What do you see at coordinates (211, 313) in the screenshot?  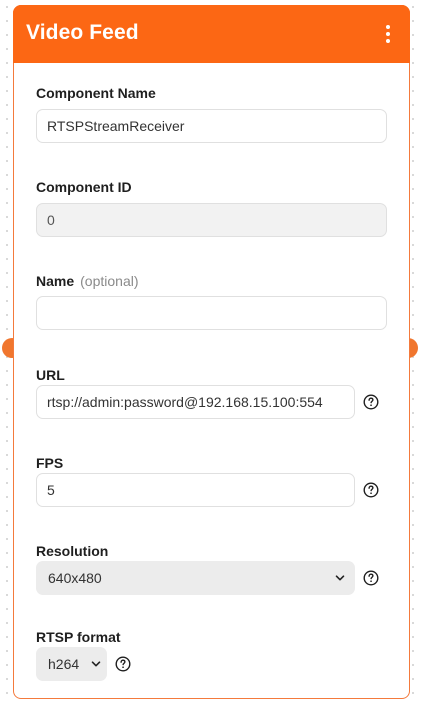 I see `name-input` at bounding box center [211, 313].